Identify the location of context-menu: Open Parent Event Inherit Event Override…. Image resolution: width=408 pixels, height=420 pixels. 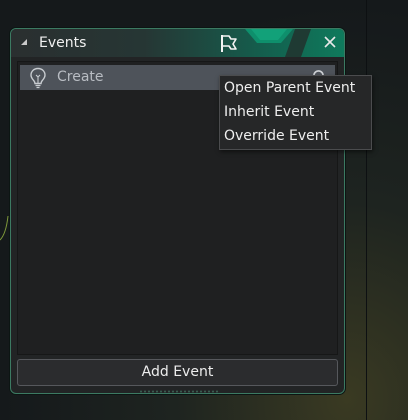
(295, 112).